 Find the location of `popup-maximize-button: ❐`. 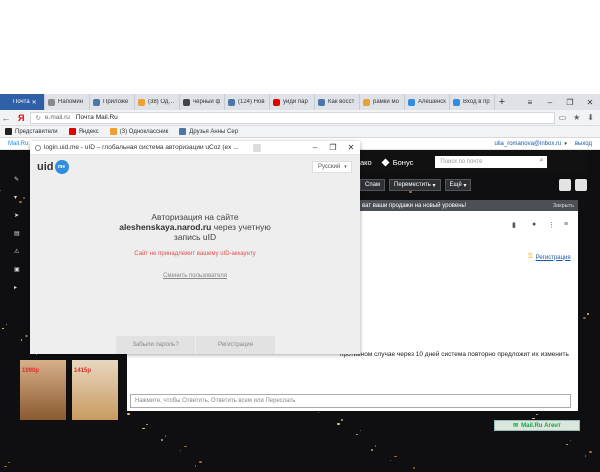

popup-maximize-button: ❐ is located at coordinates (333, 147).